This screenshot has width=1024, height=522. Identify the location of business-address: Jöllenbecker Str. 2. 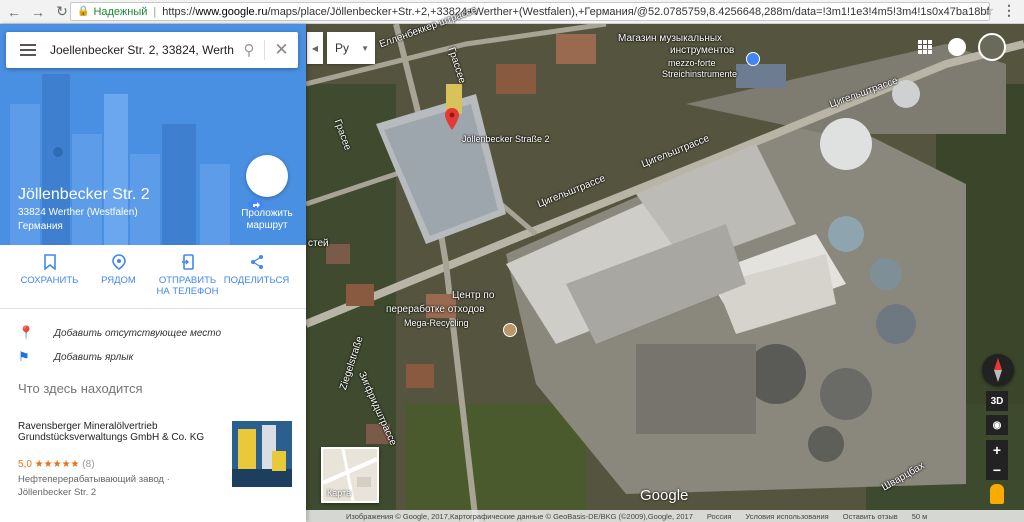
(57, 492).